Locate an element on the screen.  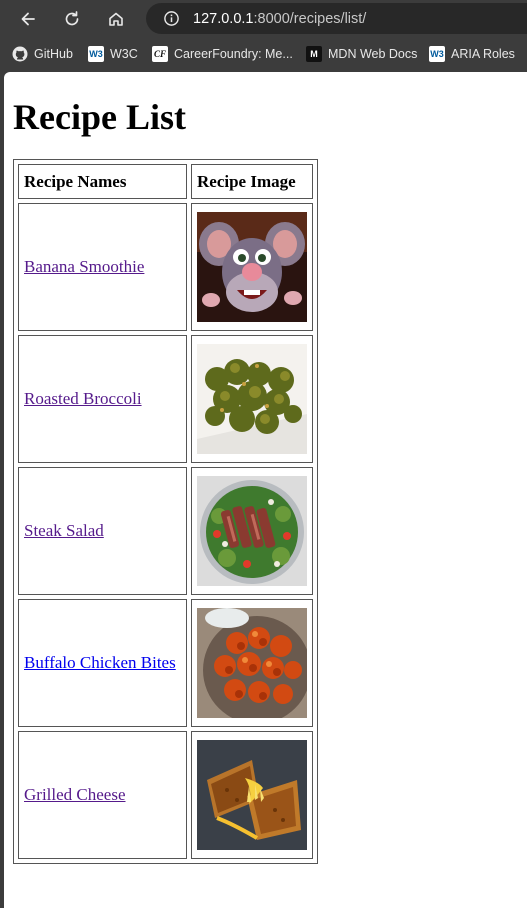
table-header-row: Recipe Names Recipe Image is located at coordinates (165, 181).